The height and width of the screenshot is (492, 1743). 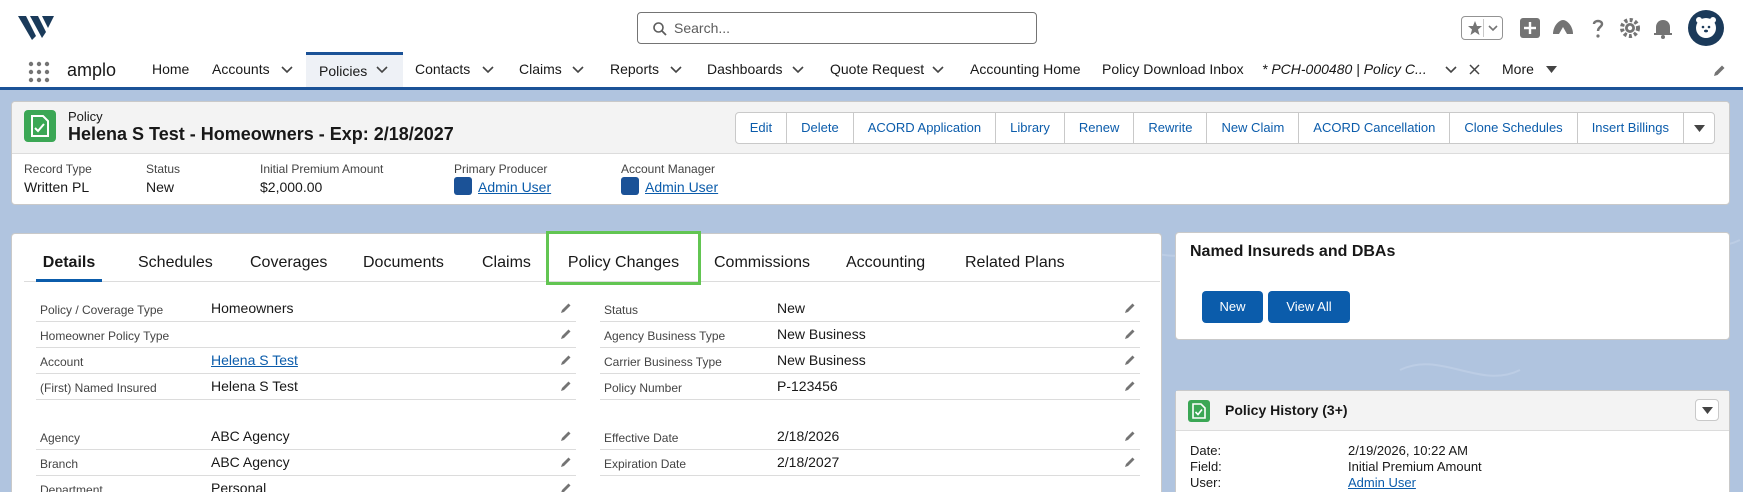 I want to click on policy-history-header: Policy History (3+), so click(x=1452, y=411).